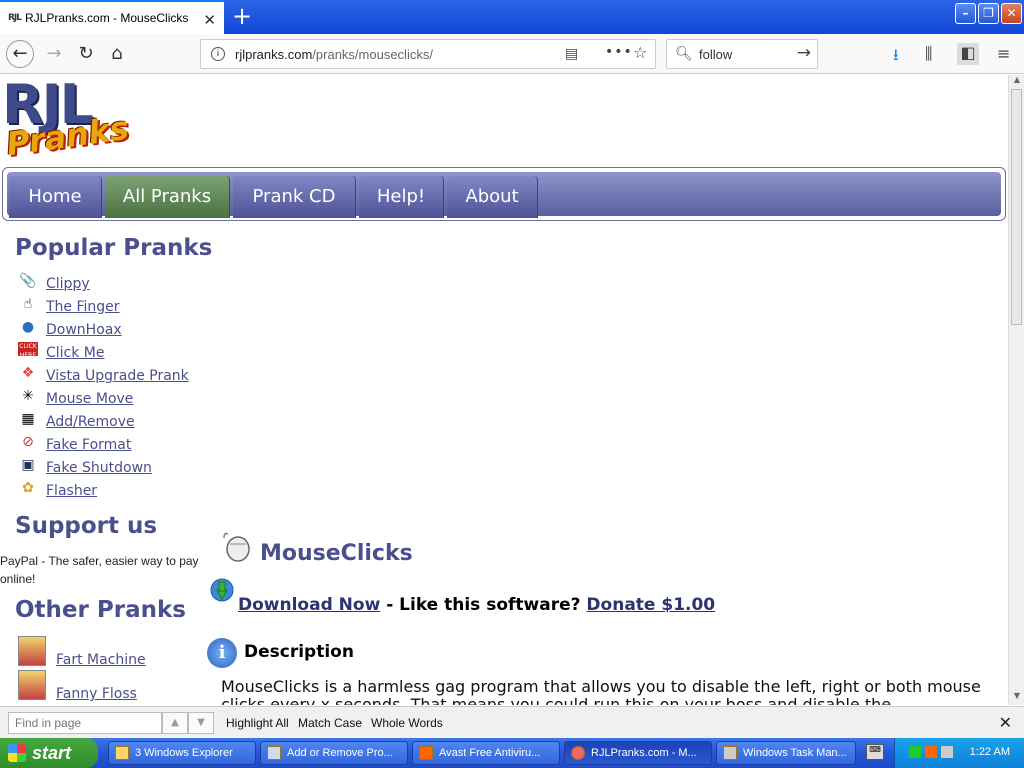  I want to click on more-icon: •••, so click(619, 52).